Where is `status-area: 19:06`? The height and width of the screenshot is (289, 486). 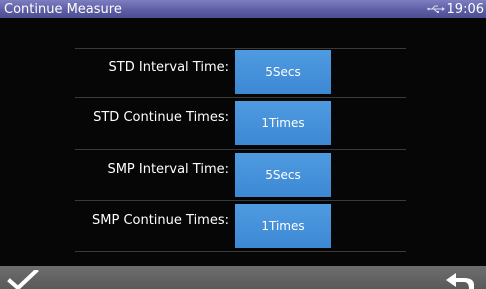
status-area: 19:06 is located at coordinates (455, 9).